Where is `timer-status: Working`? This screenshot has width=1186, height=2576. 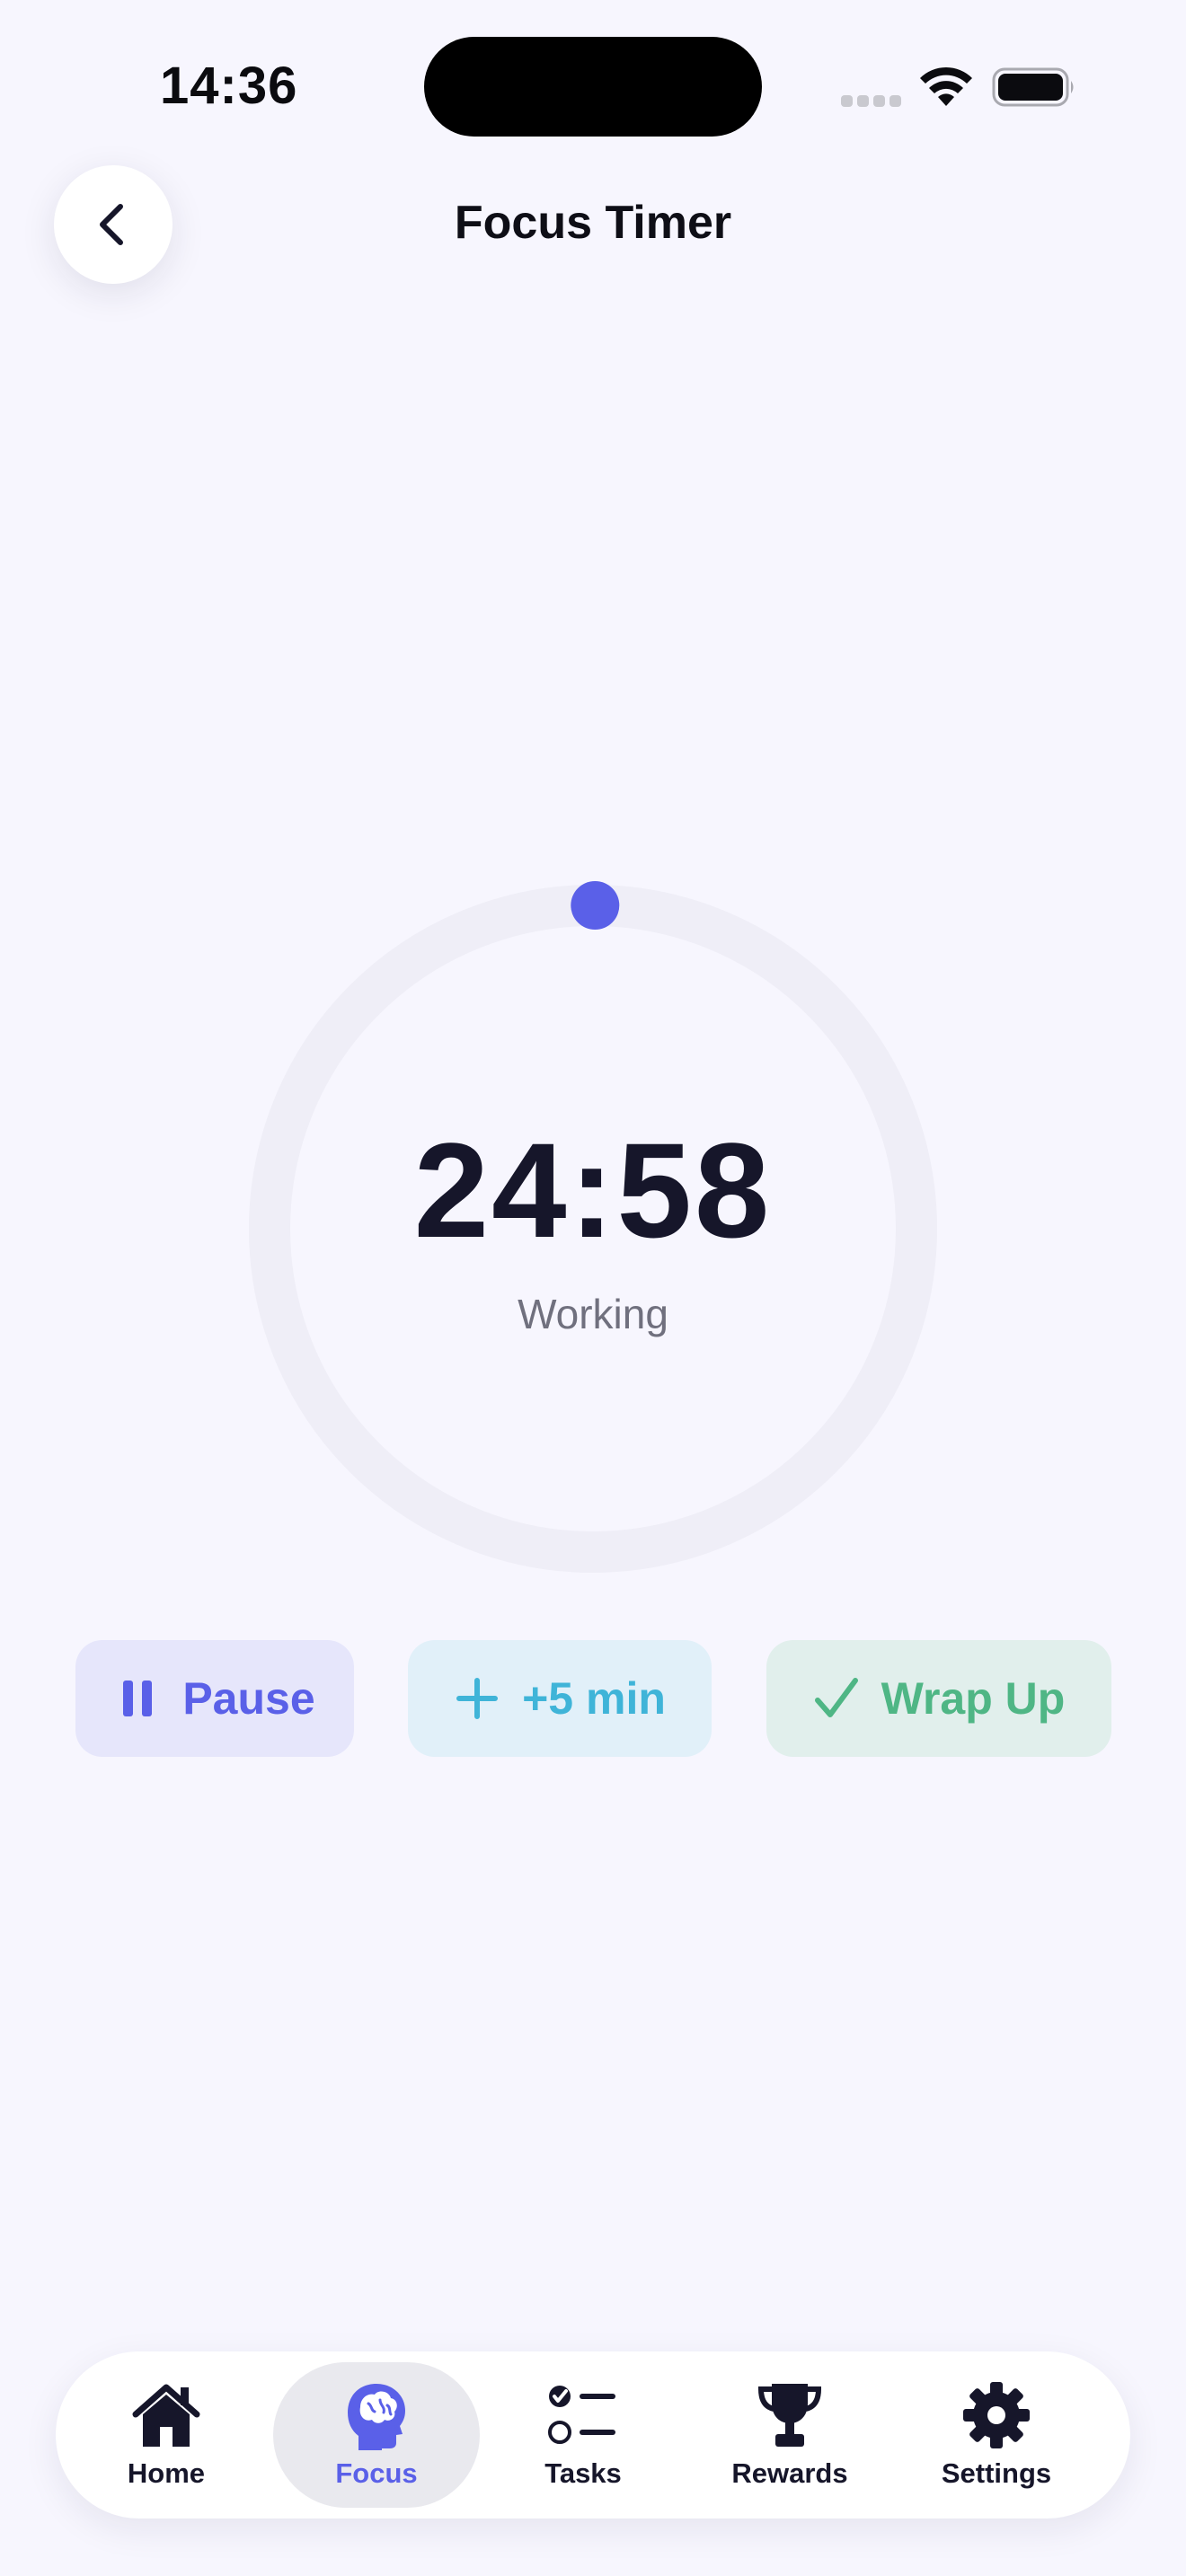 timer-status: Working is located at coordinates (593, 1314).